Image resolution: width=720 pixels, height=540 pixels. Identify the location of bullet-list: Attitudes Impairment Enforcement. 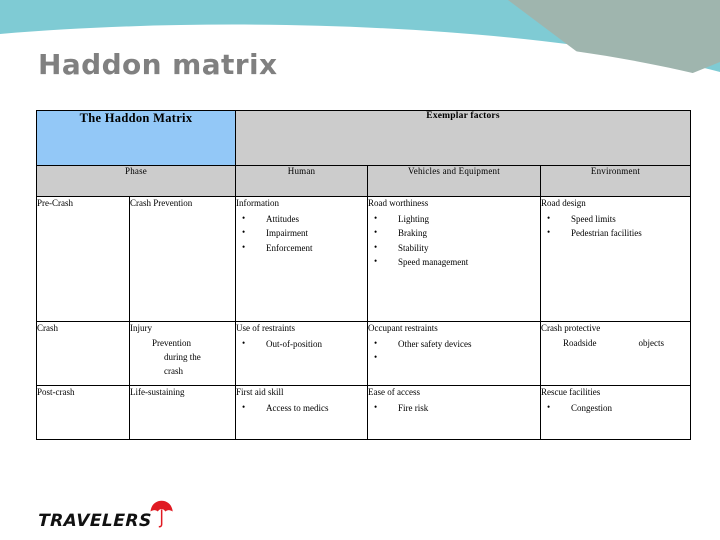
(301, 233).